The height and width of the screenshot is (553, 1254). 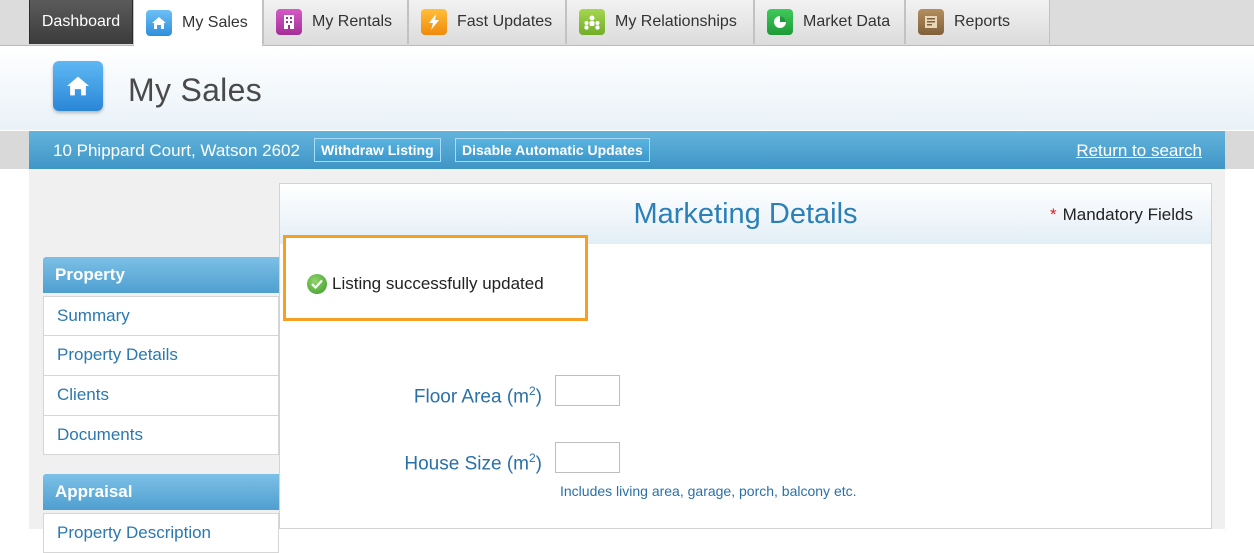 I want to click on tab-market-data: Market Data, so click(x=829, y=22).